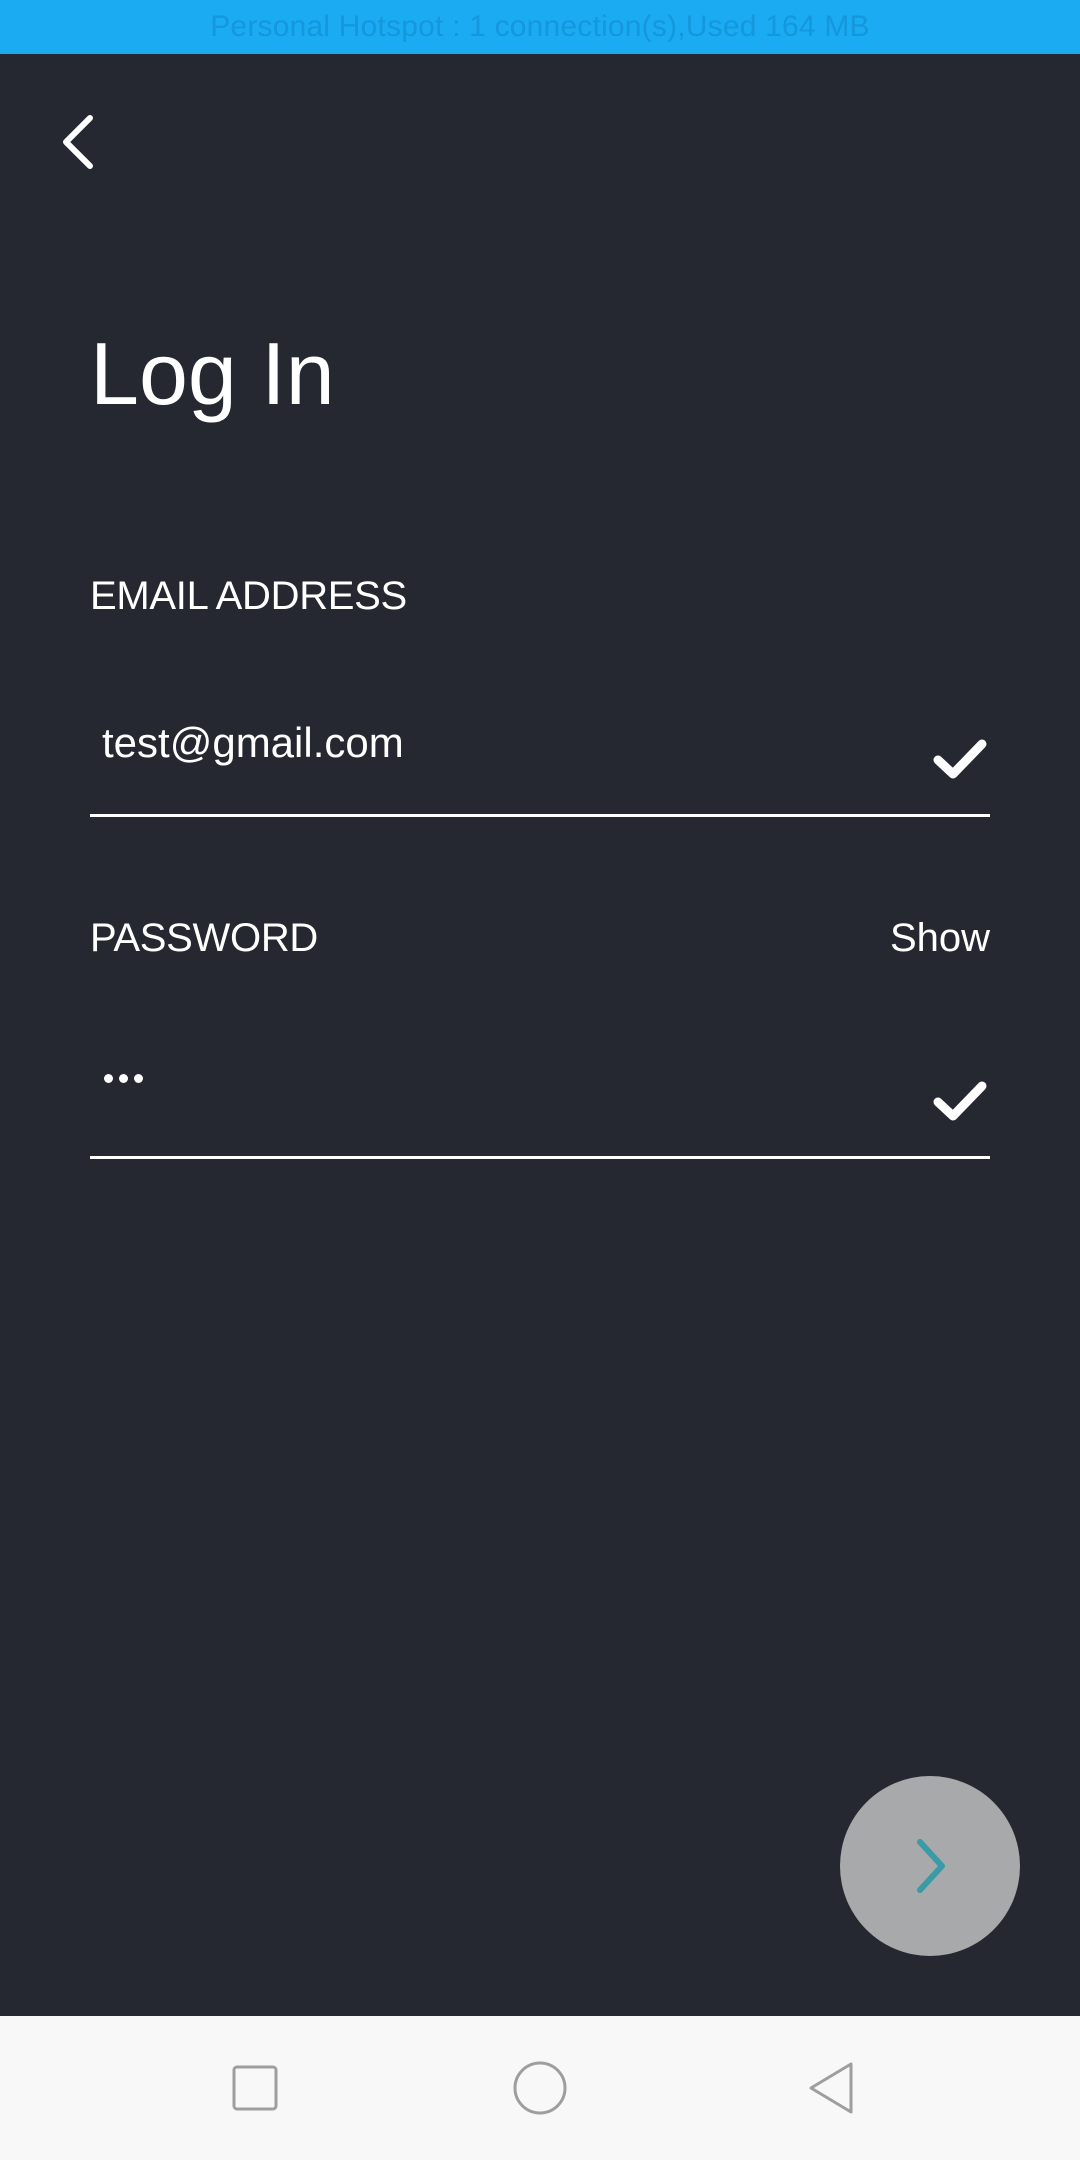 This screenshot has width=1080, height=2160. Describe the element at coordinates (212, 373) in the screenshot. I see `page-title: Log In` at that location.